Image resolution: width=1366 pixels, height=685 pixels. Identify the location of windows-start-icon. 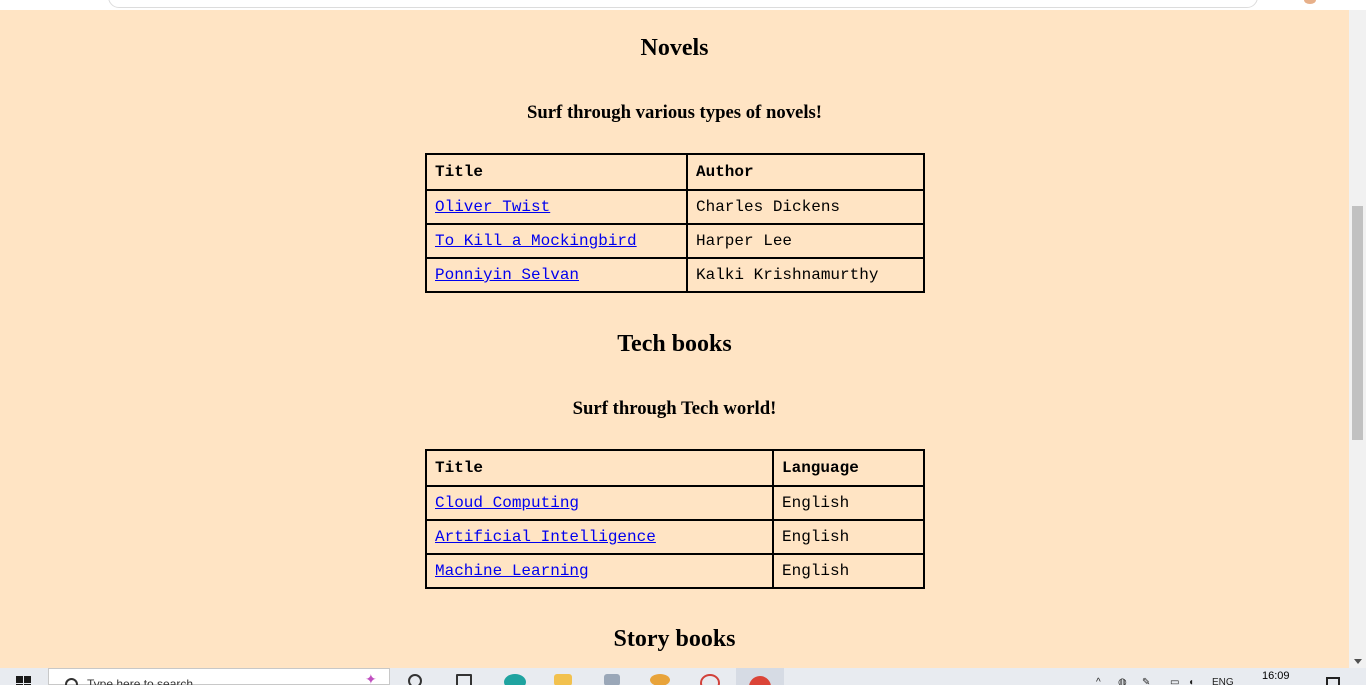
(24, 680).